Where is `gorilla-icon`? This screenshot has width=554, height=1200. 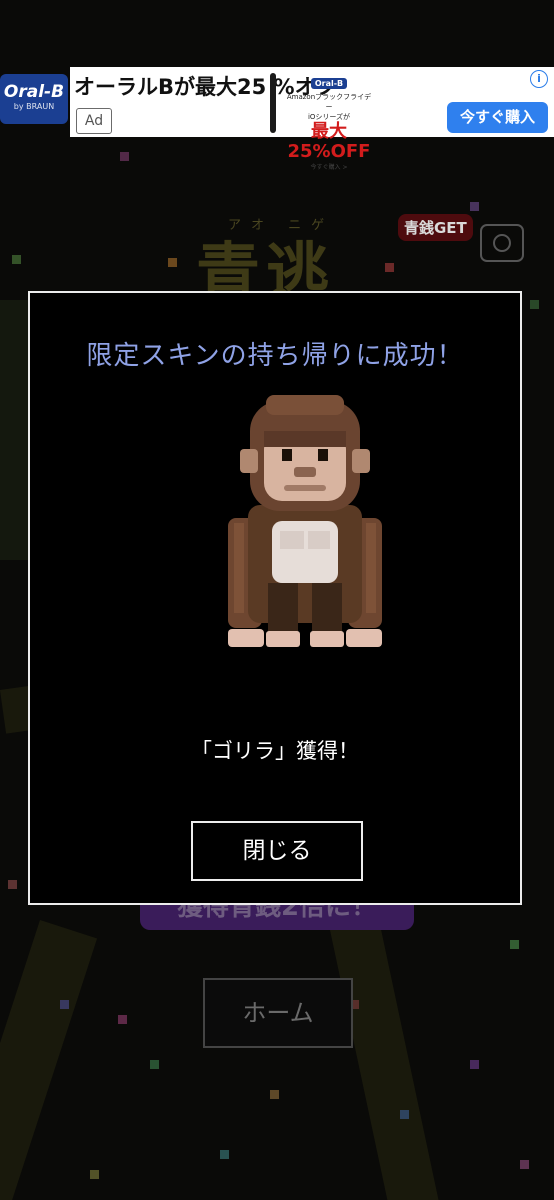
gorilla-icon is located at coordinates (305, 521).